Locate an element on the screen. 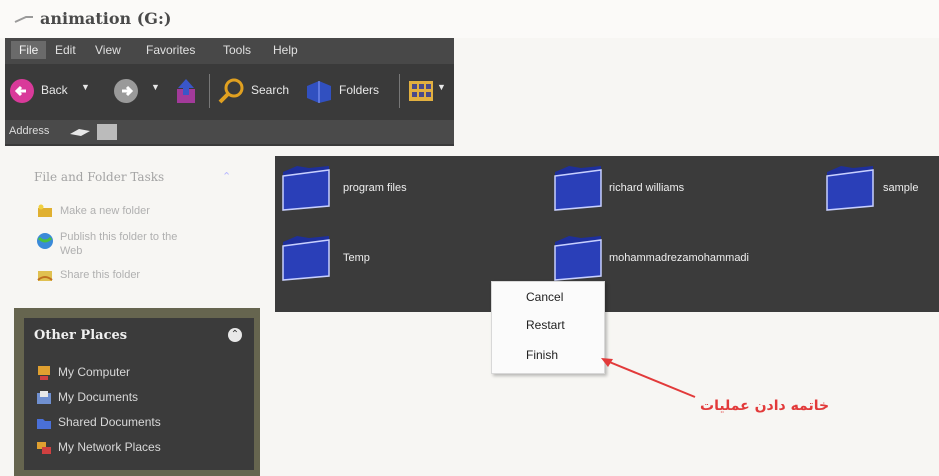 The image size is (939, 476). task-pane-title: File and Folder Tasks is located at coordinates (99, 177).